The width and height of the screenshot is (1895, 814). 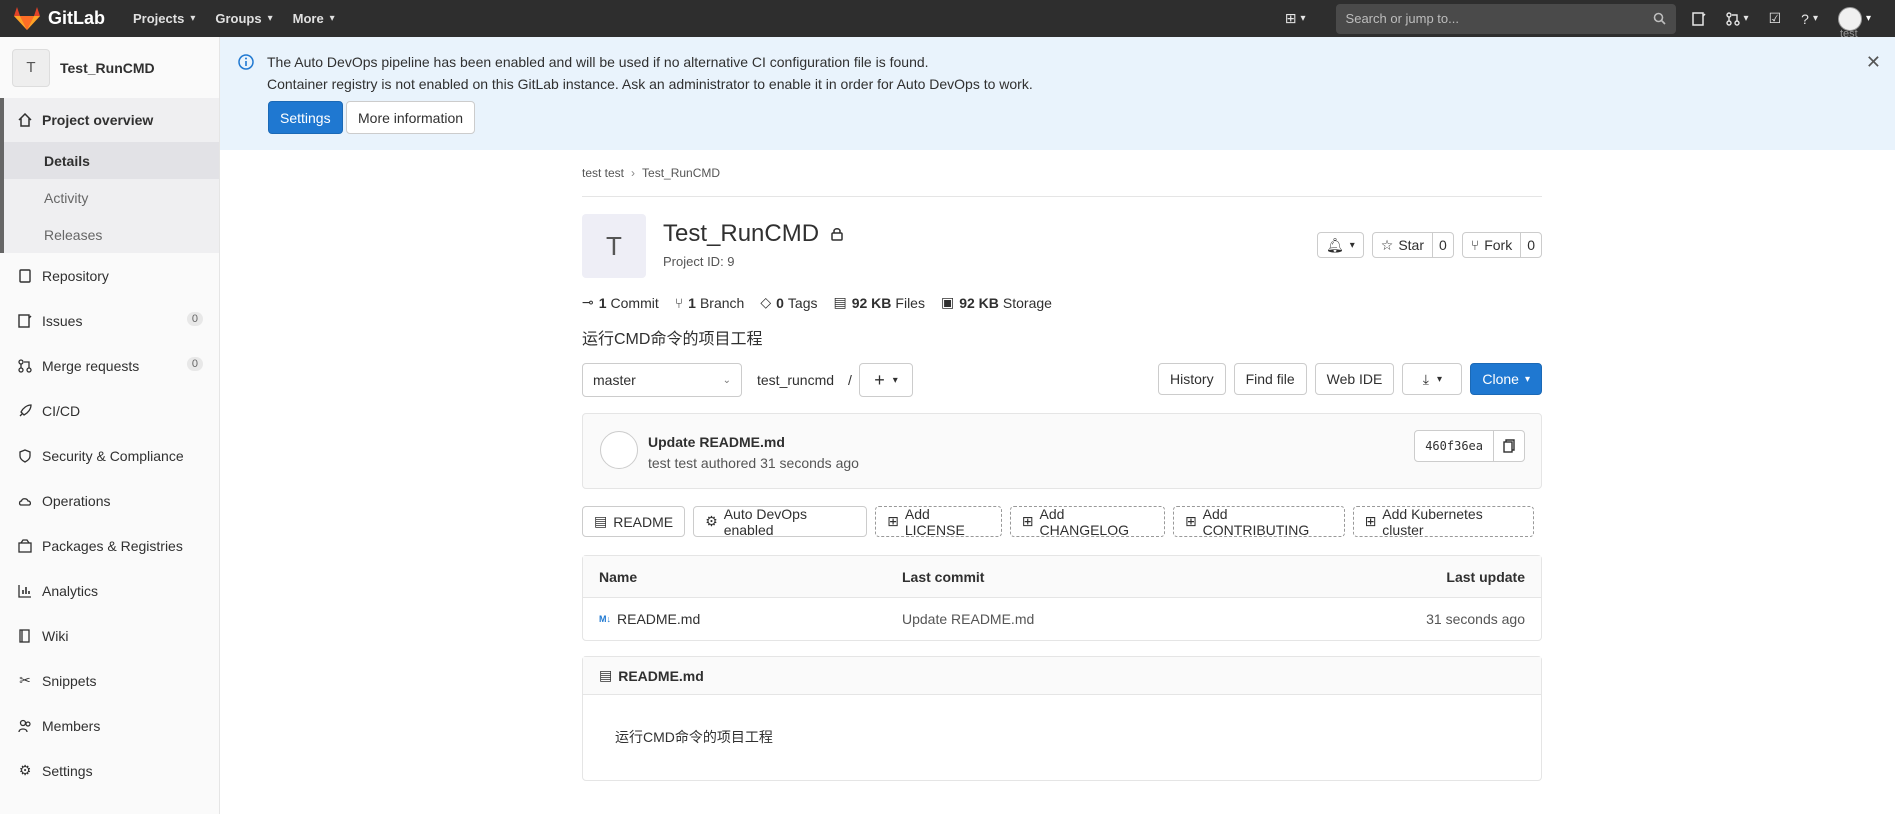 I want to click on star-icon: ☆, so click(x=1387, y=244).